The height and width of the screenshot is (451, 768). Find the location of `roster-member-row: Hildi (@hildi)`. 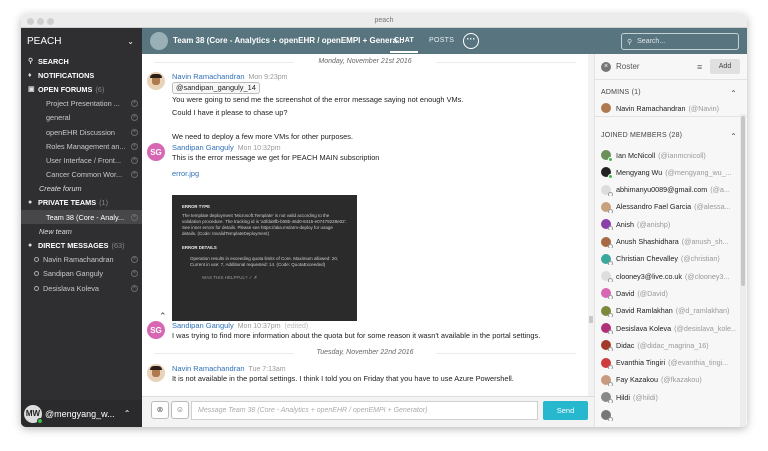

roster-member-row: Hildi (@hildi) is located at coordinates (668, 397).